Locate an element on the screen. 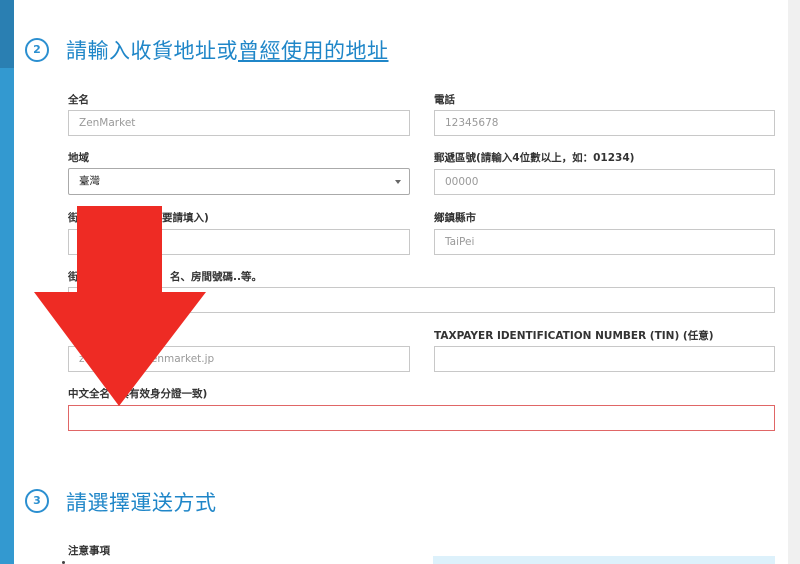 The width and height of the screenshot is (800, 564). right-page-margin is located at coordinates (794, 282).